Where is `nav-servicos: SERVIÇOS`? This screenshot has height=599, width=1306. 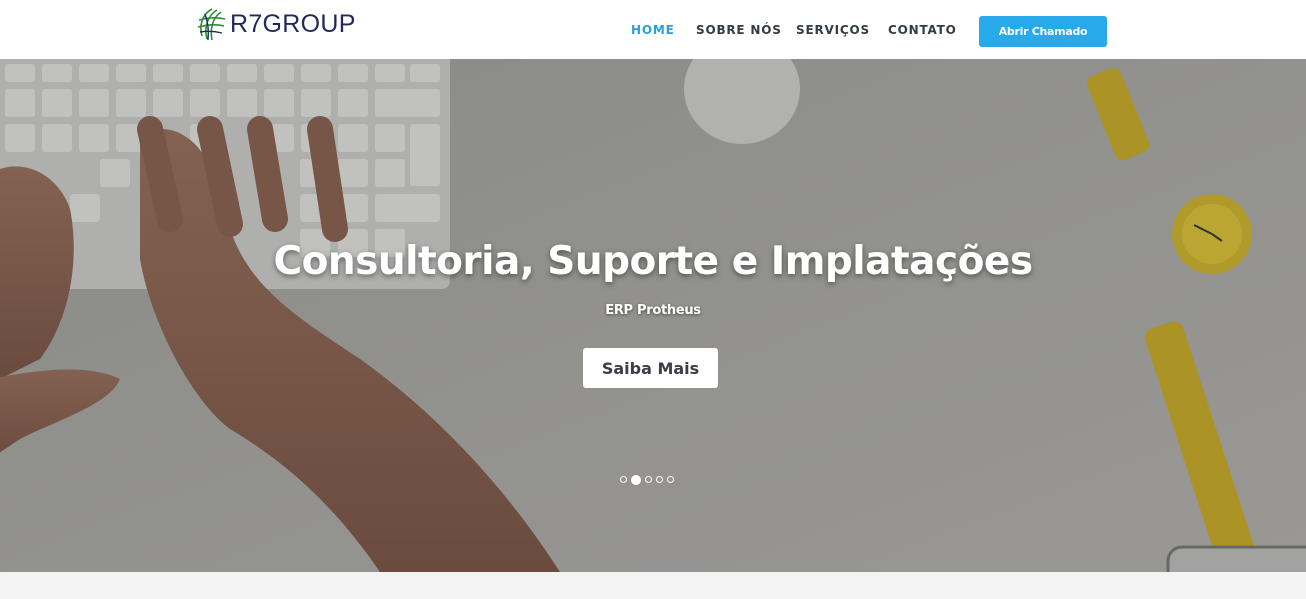
nav-servicos: SERVIÇOS is located at coordinates (833, 30).